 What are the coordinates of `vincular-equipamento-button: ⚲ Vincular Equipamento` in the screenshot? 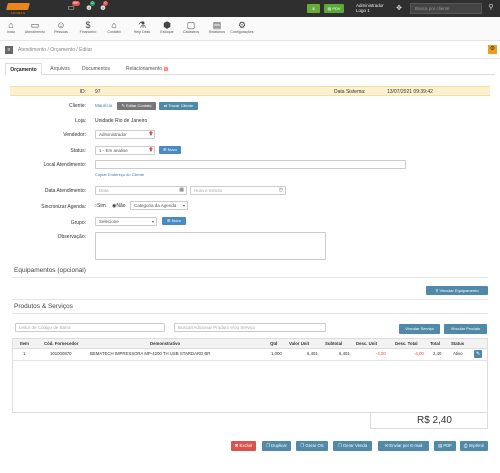 It's located at (457, 290).